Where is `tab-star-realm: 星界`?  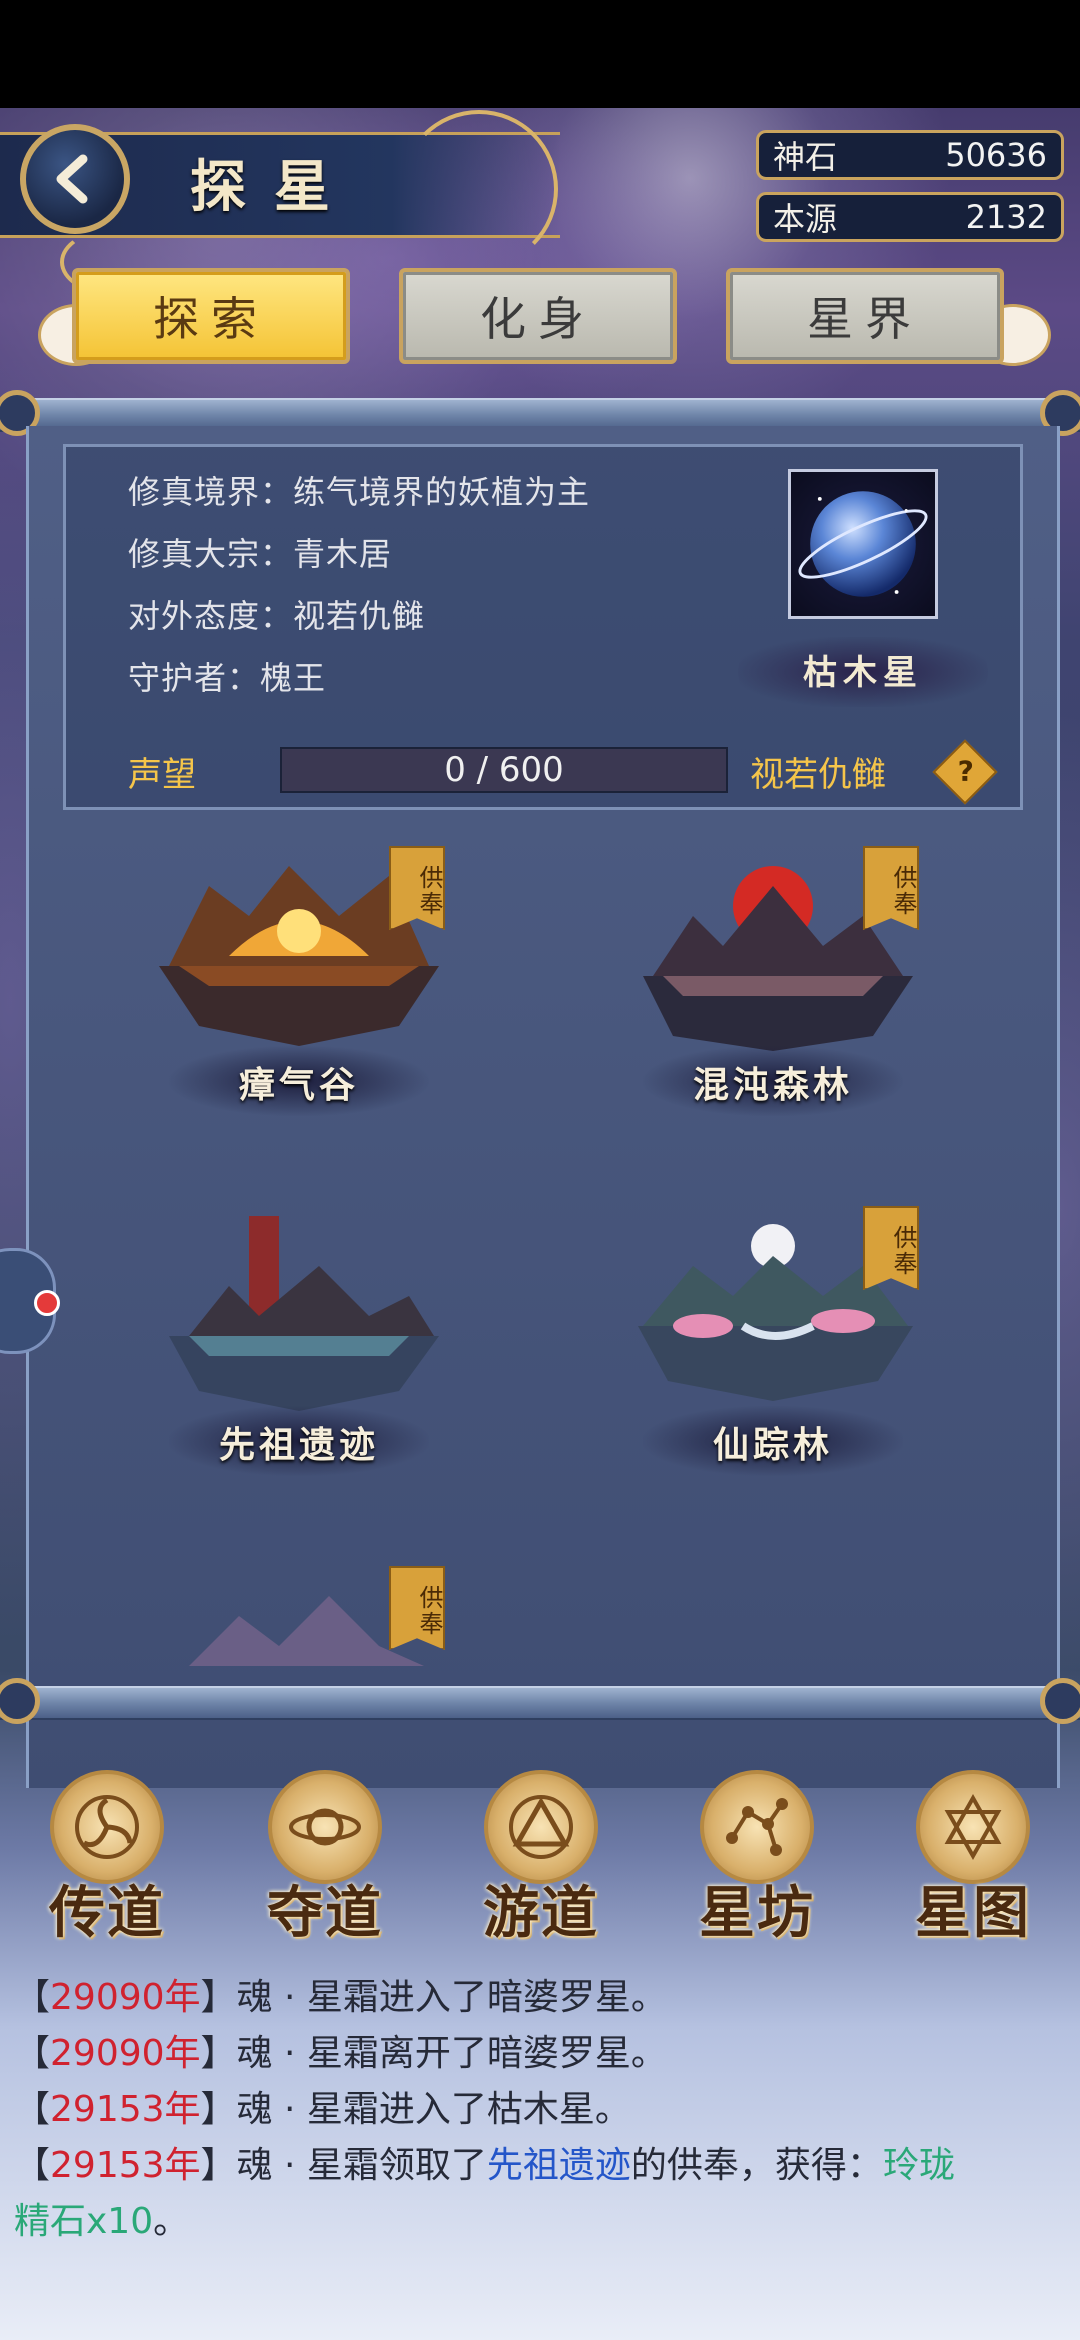
tab-star-realm: 星界 is located at coordinates (865, 316).